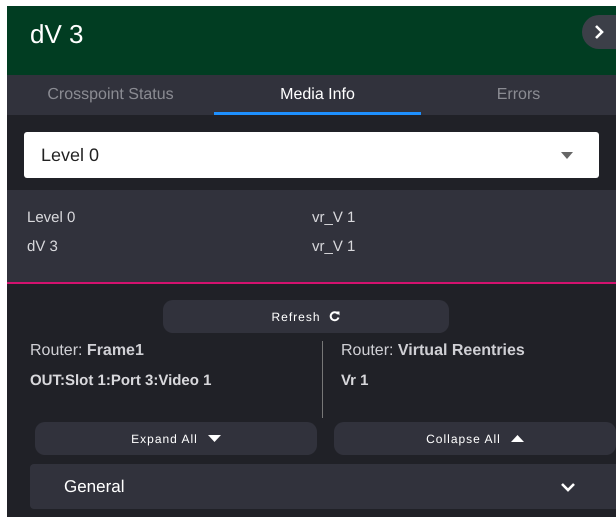 The width and height of the screenshot is (616, 517). I want to click on expand-all-button: Expand All, so click(176, 438).